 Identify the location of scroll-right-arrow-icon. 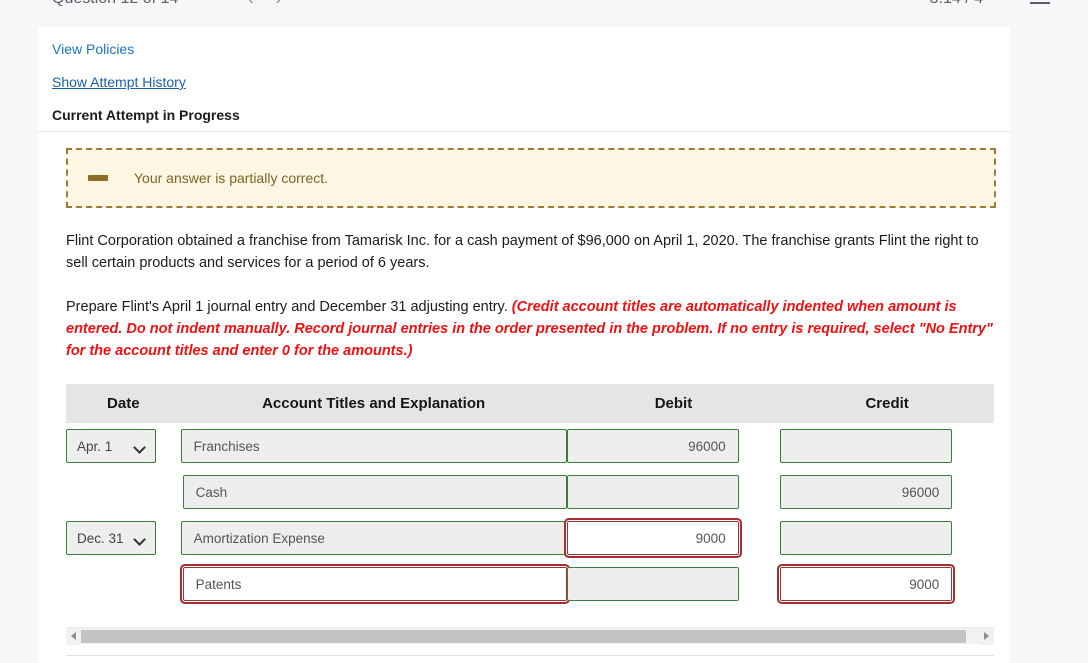
(986, 636).